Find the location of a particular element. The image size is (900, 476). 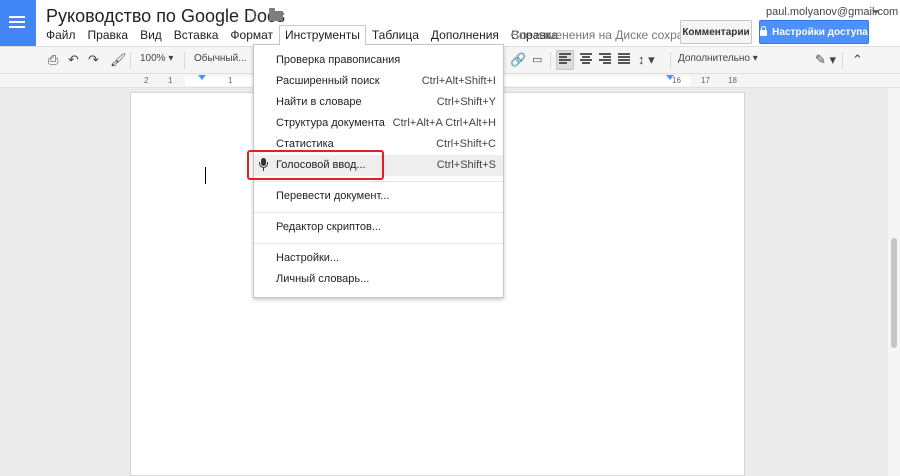

paint-format-icon: 🖌 is located at coordinates (118, 60).